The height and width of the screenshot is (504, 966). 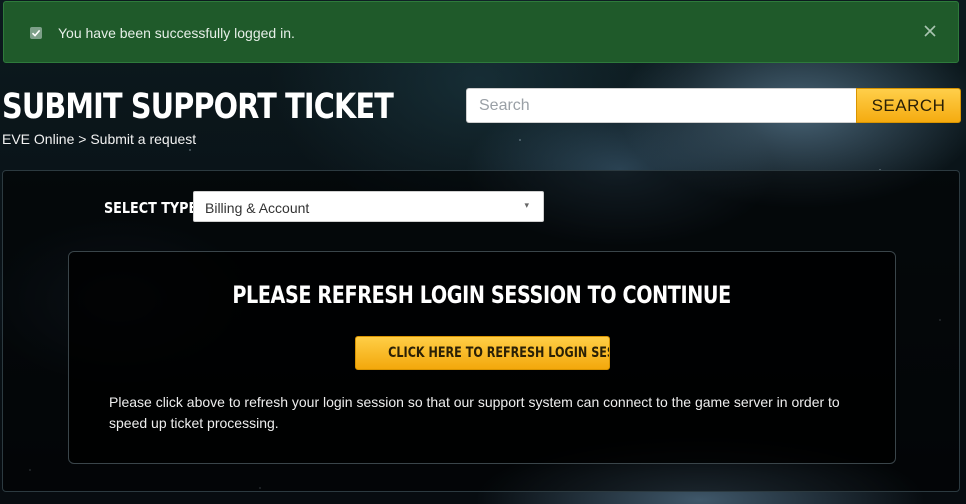 What do you see at coordinates (368, 206) in the screenshot?
I see `type-select: Billing & Account ▾` at bounding box center [368, 206].